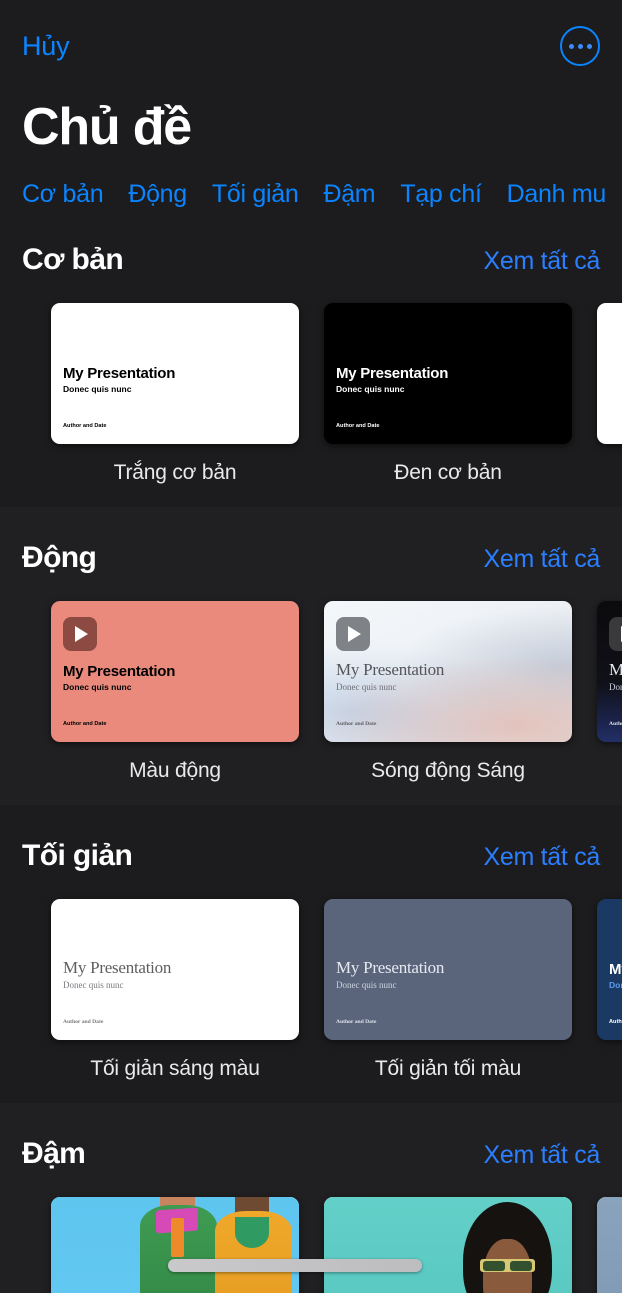  Describe the element at coordinates (349, 194) in the screenshot. I see `tab-dam: Đậm` at that location.